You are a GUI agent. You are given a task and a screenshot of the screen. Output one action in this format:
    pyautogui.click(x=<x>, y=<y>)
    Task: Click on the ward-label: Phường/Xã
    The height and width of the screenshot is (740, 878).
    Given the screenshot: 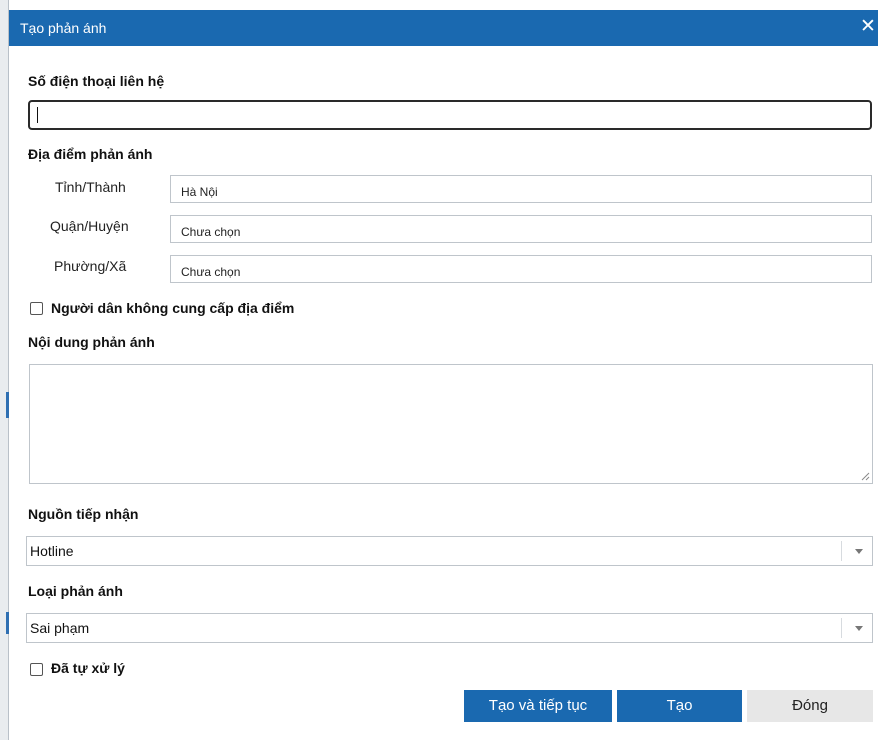 What is the action you would take?
    pyautogui.click(x=90, y=266)
    